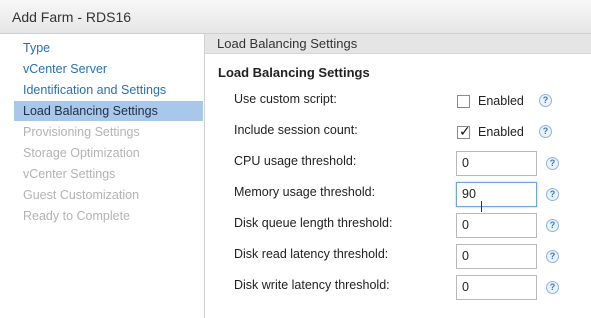  Describe the element at coordinates (296, 130) in the screenshot. I see `include-session-count-label: Include session count:` at that location.